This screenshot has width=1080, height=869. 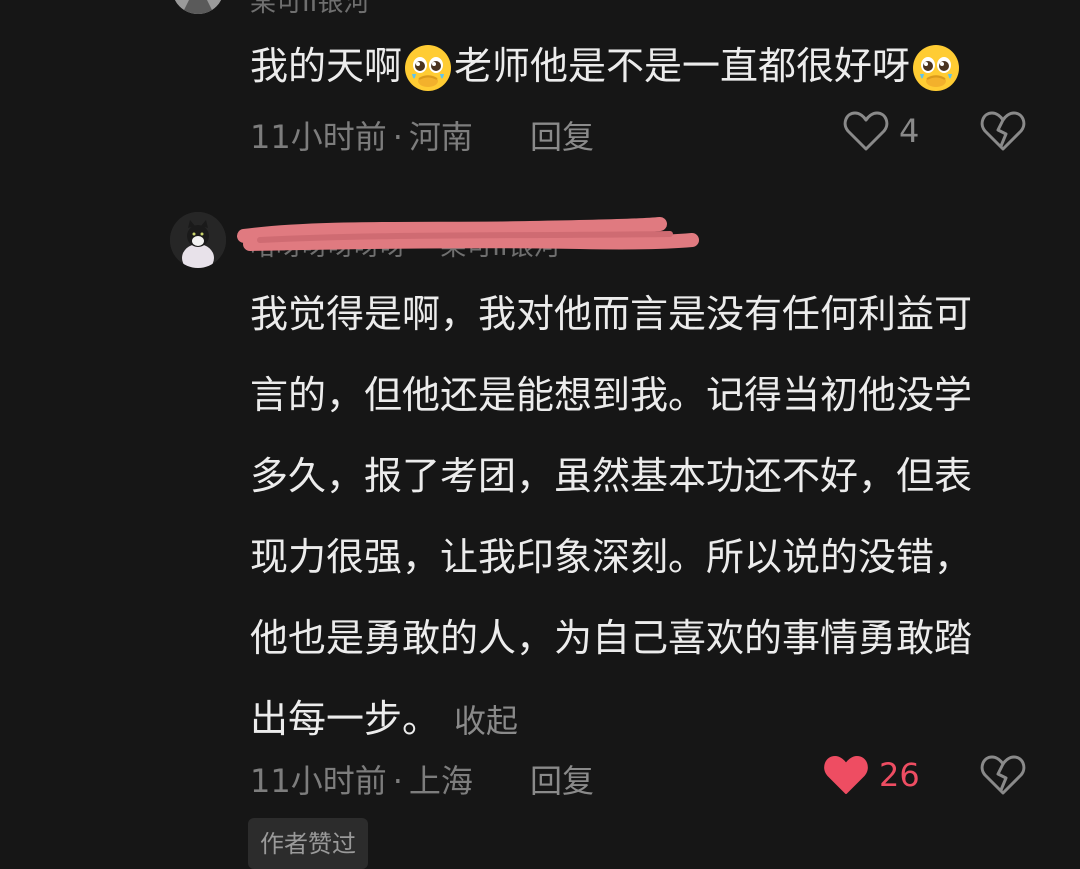 I want to click on like-button: 4, so click(x=881, y=131).